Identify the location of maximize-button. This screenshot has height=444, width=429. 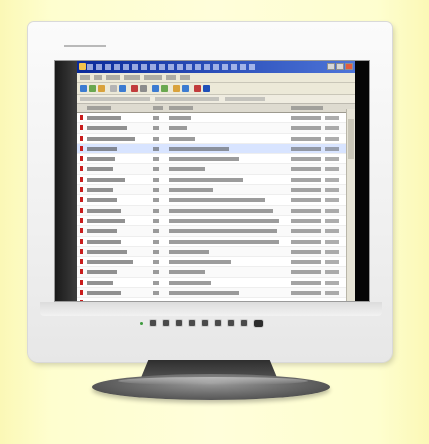
(340, 66).